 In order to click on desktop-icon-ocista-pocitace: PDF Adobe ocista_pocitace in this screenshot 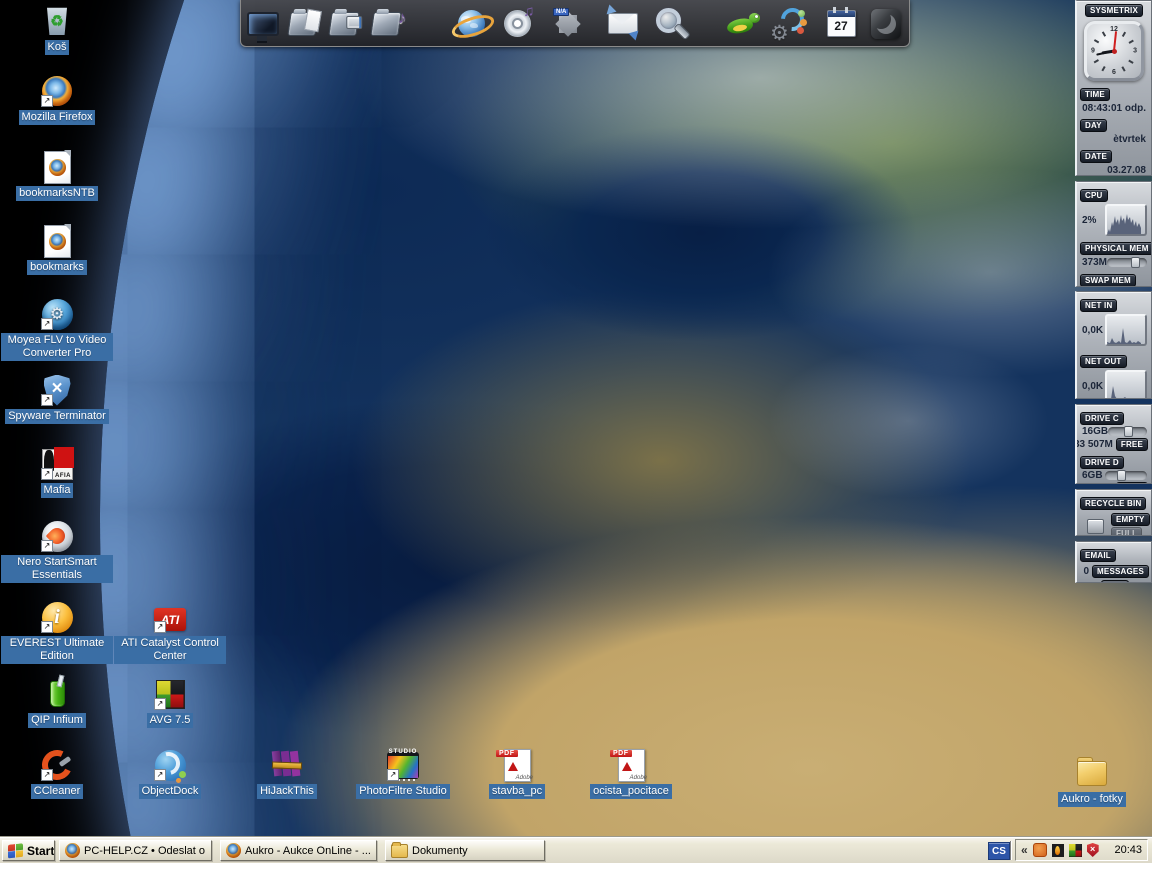, I will do `click(631, 773)`.